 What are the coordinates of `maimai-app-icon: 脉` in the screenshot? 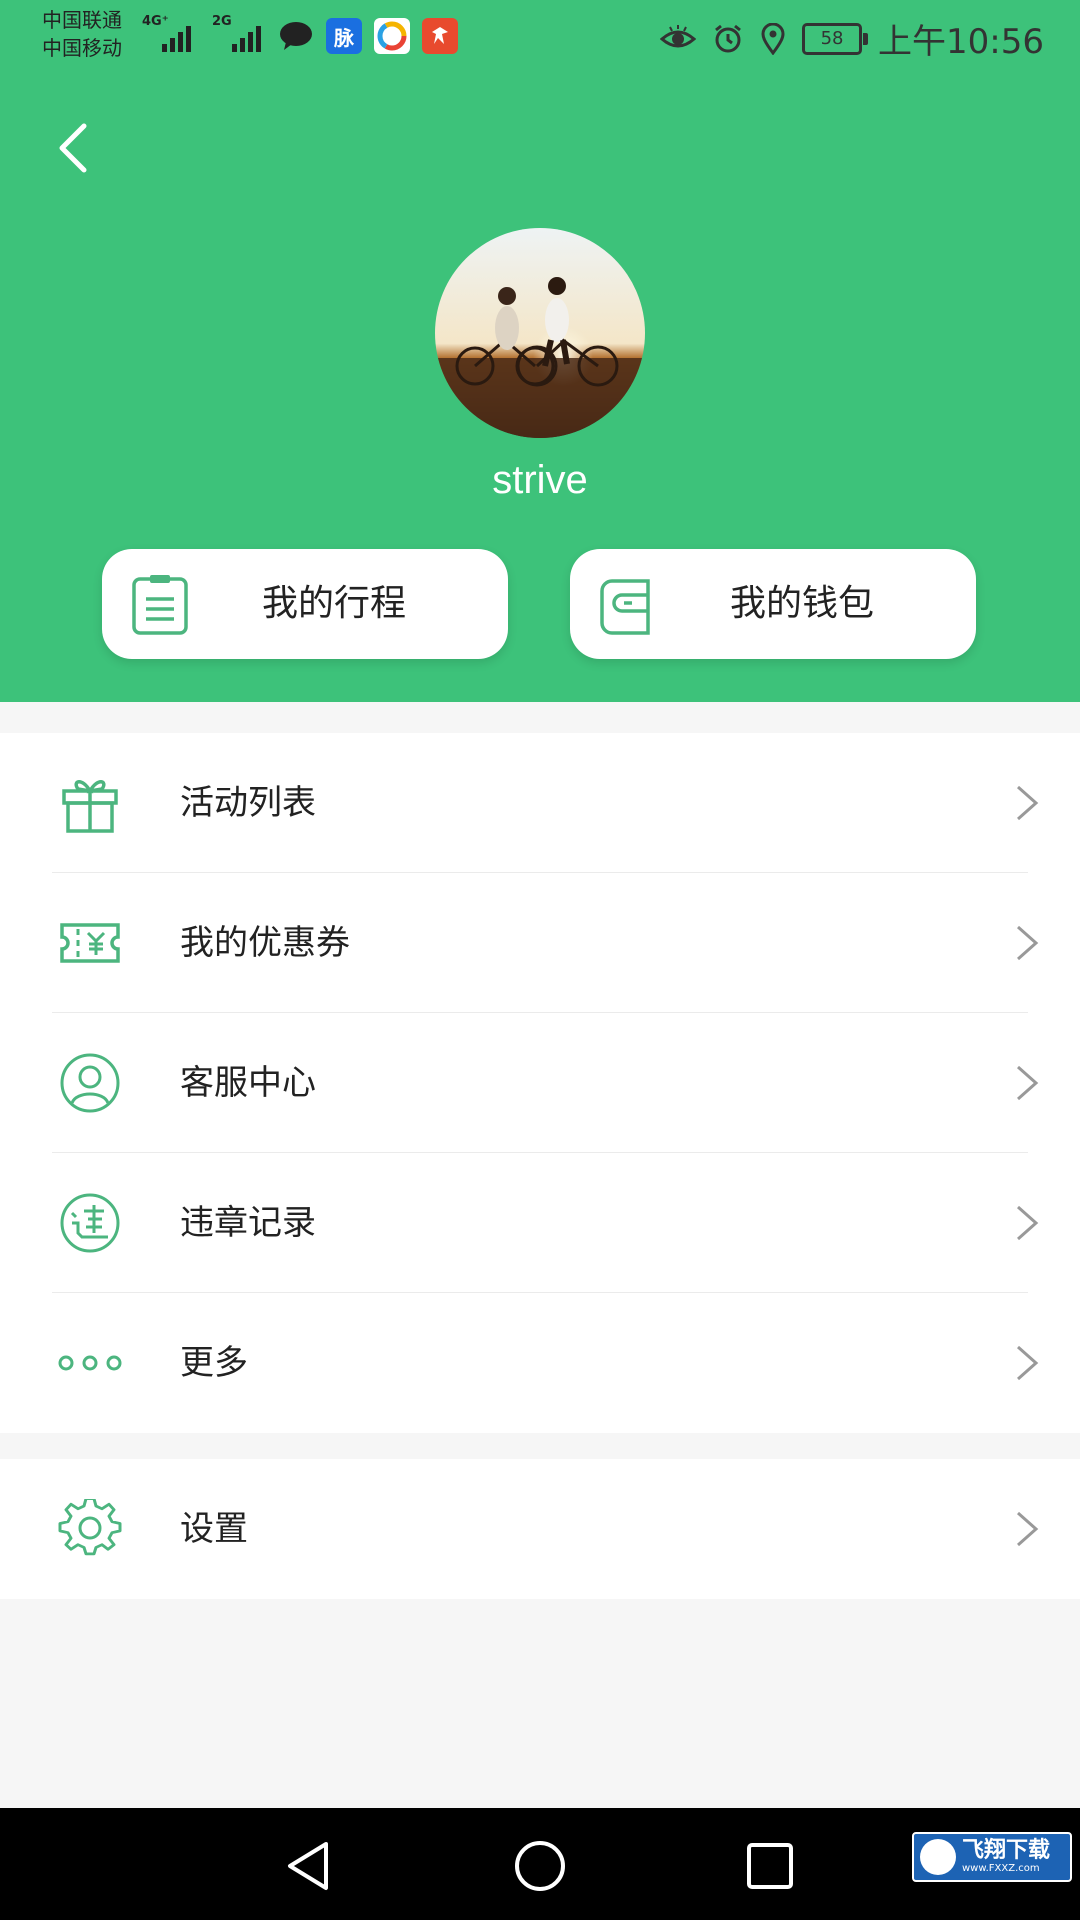 It's located at (344, 36).